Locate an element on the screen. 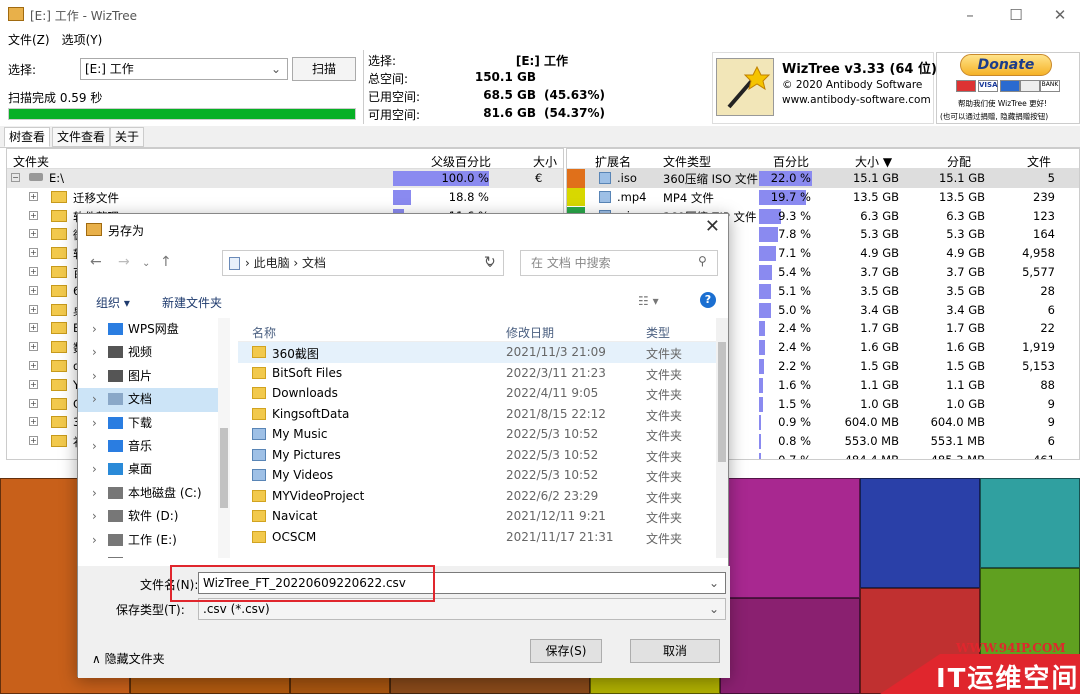 The width and height of the screenshot is (1080, 695). nav-item: › 桌面 is located at coordinates (154, 469).